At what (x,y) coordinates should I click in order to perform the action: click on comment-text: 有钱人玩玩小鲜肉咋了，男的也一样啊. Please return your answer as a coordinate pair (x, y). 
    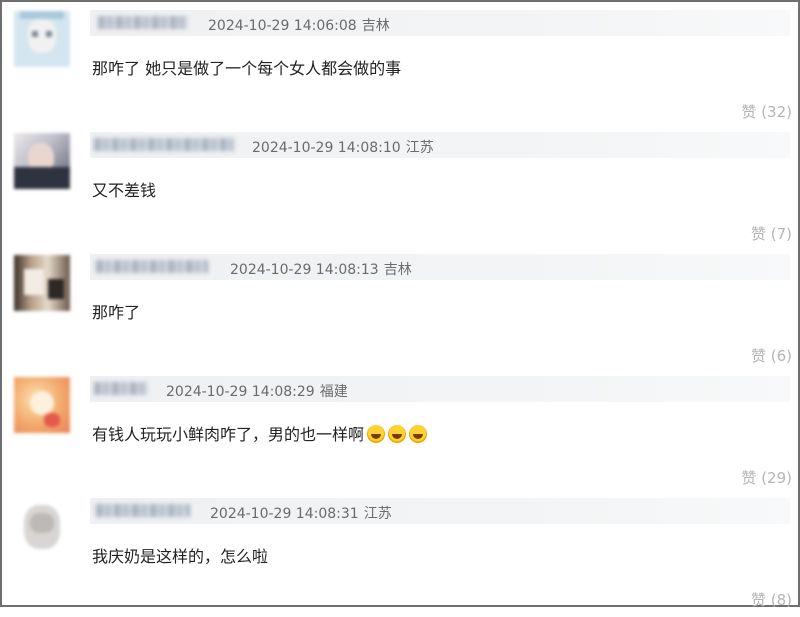
    Looking at the image, I should click on (260, 433).